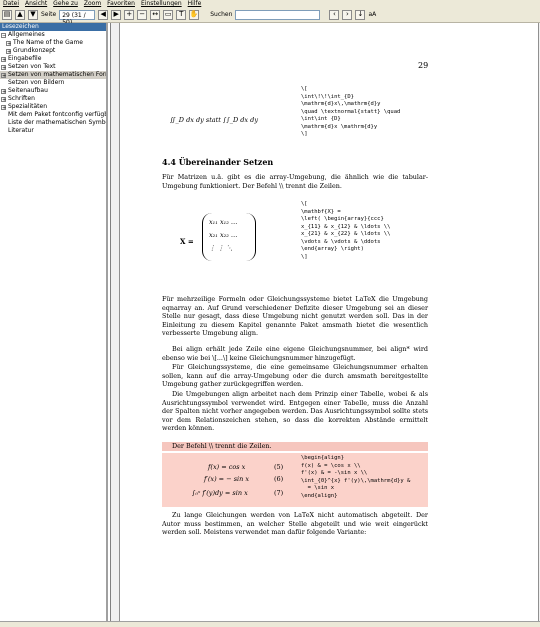  I want to click on bookmark-label: Setzen von mathematischen Formeln, so click(57, 74).